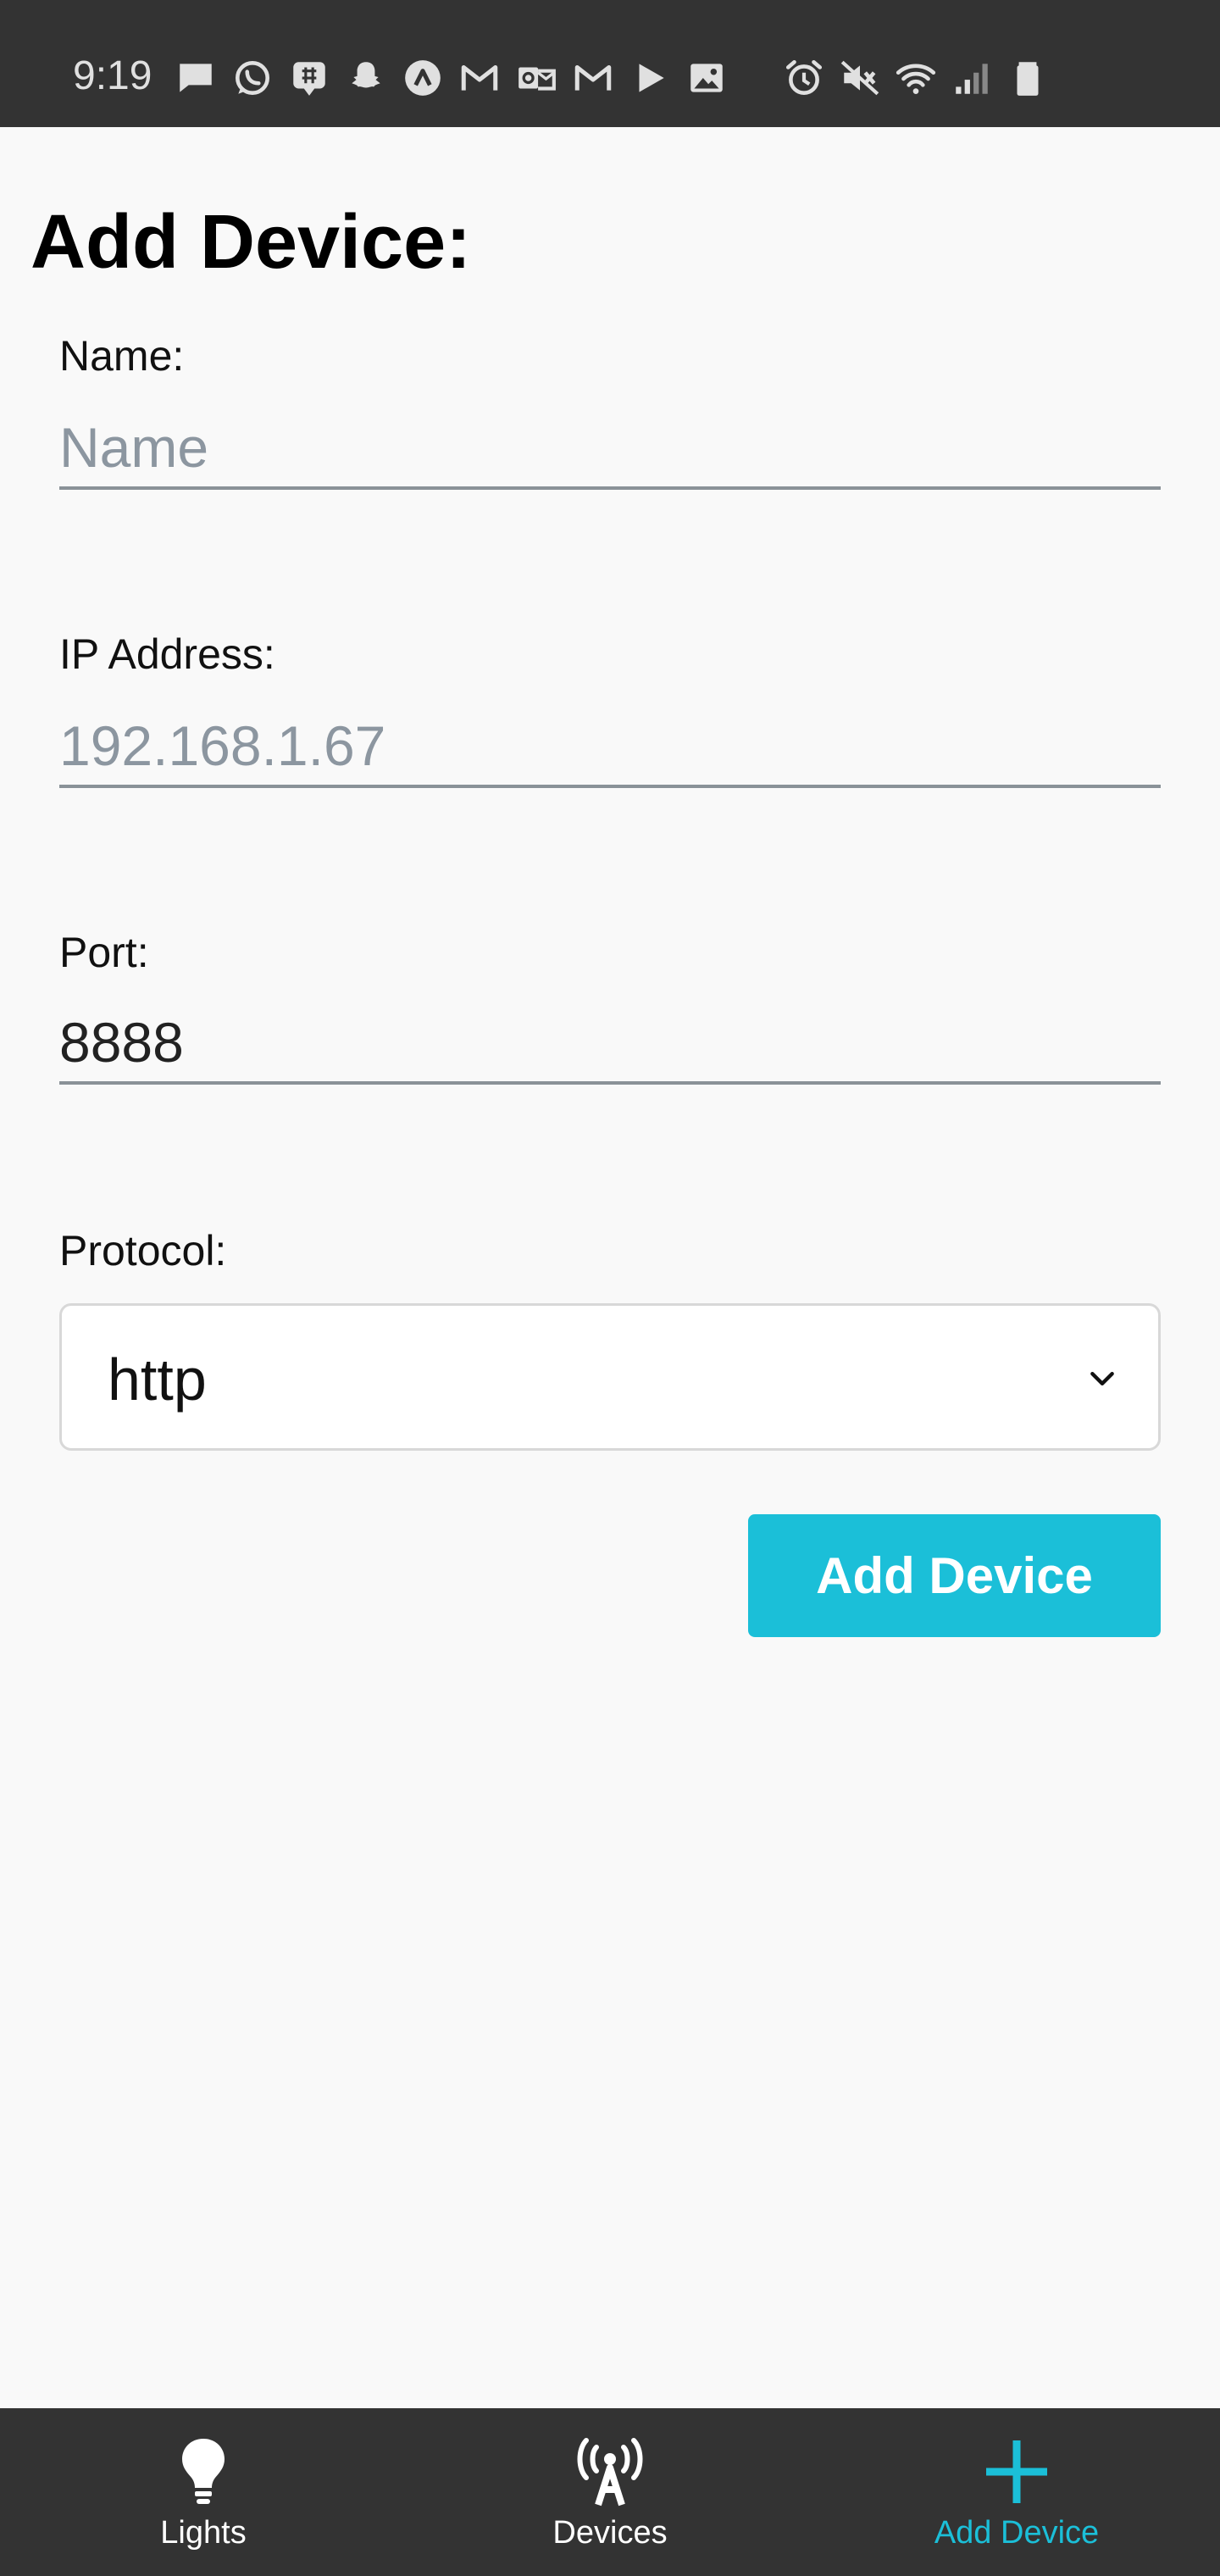 The height and width of the screenshot is (2576, 1220). Describe the element at coordinates (167, 654) in the screenshot. I see `ip-address-label: IP Address:` at that location.